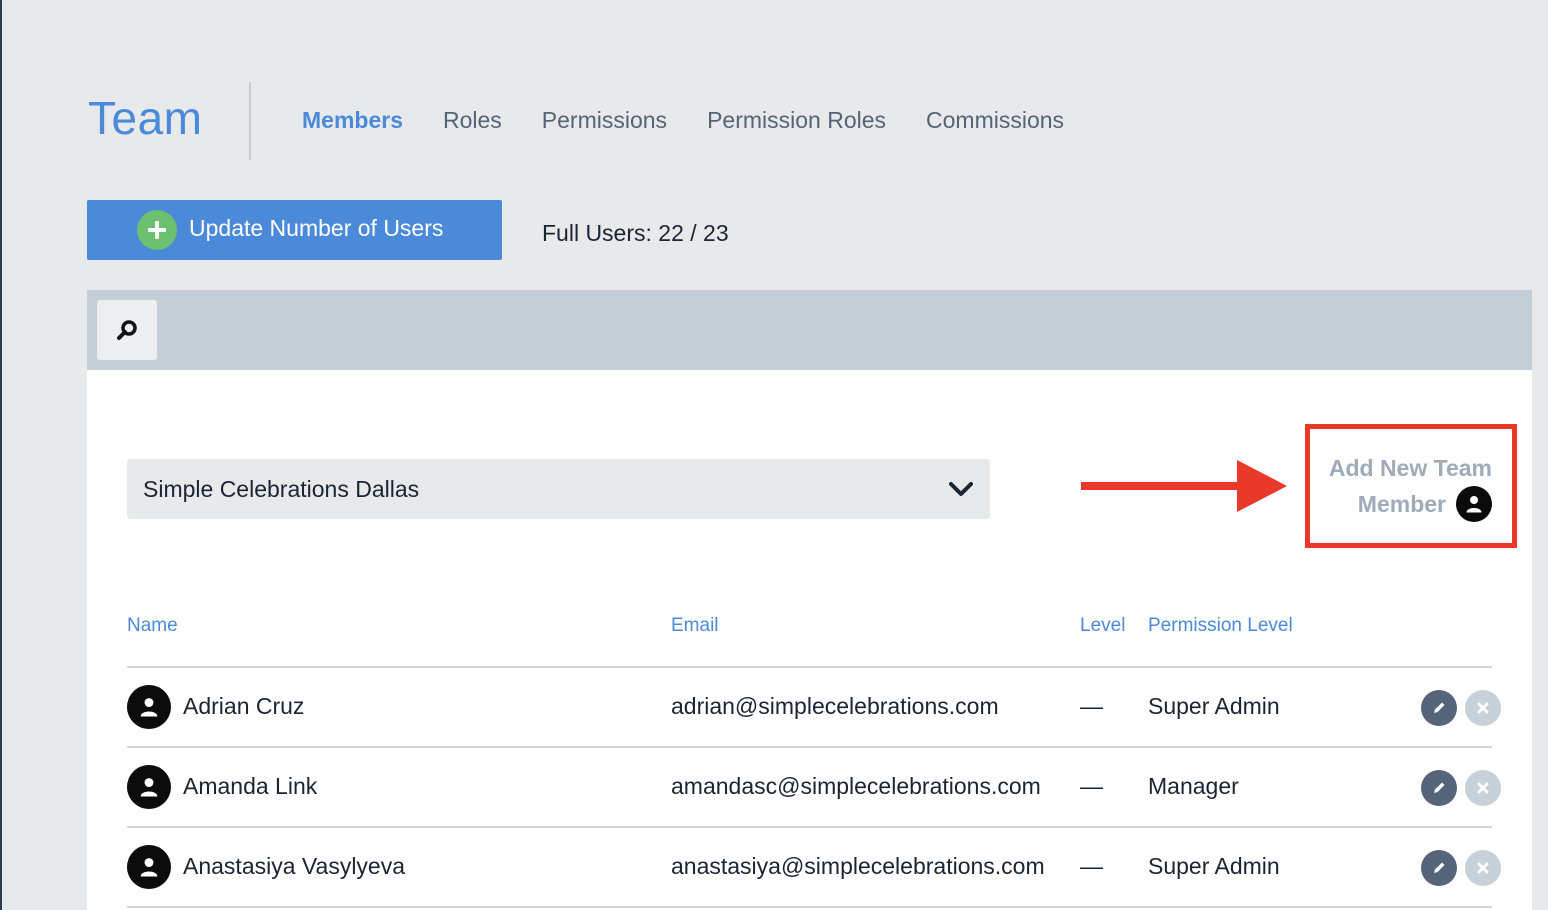 The height and width of the screenshot is (910, 1548). Describe the element at coordinates (1193, 786) in the screenshot. I see `member-permission-level: Manager` at that location.